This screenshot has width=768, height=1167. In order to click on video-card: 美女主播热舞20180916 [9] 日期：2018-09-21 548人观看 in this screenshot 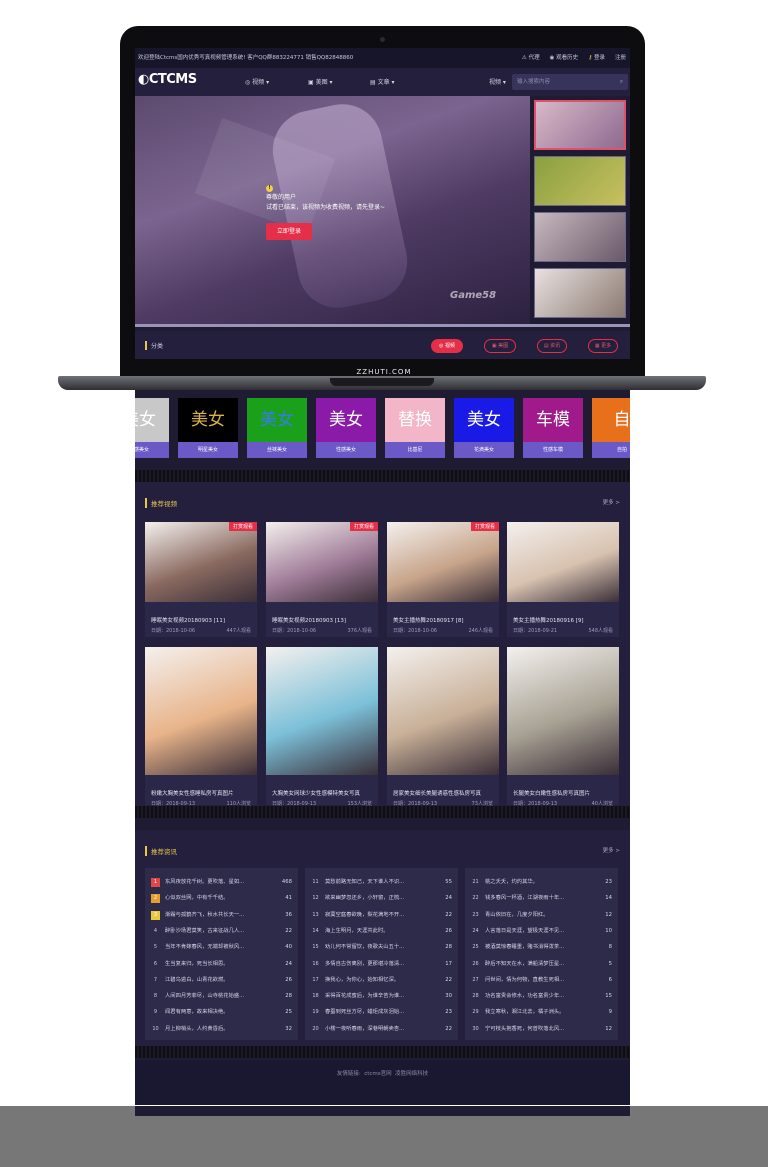, I will do `click(563, 579)`.